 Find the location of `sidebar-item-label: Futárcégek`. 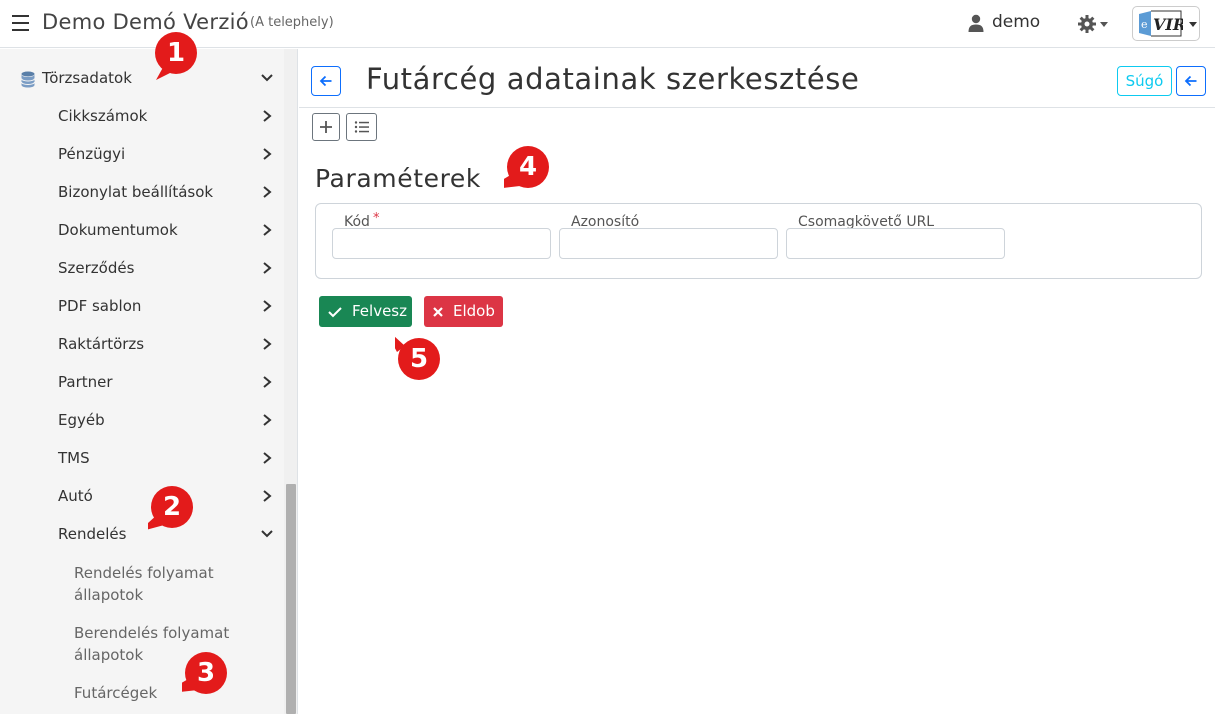

sidebar-item-label: Futárcégek is located at coordinates (116, 693).